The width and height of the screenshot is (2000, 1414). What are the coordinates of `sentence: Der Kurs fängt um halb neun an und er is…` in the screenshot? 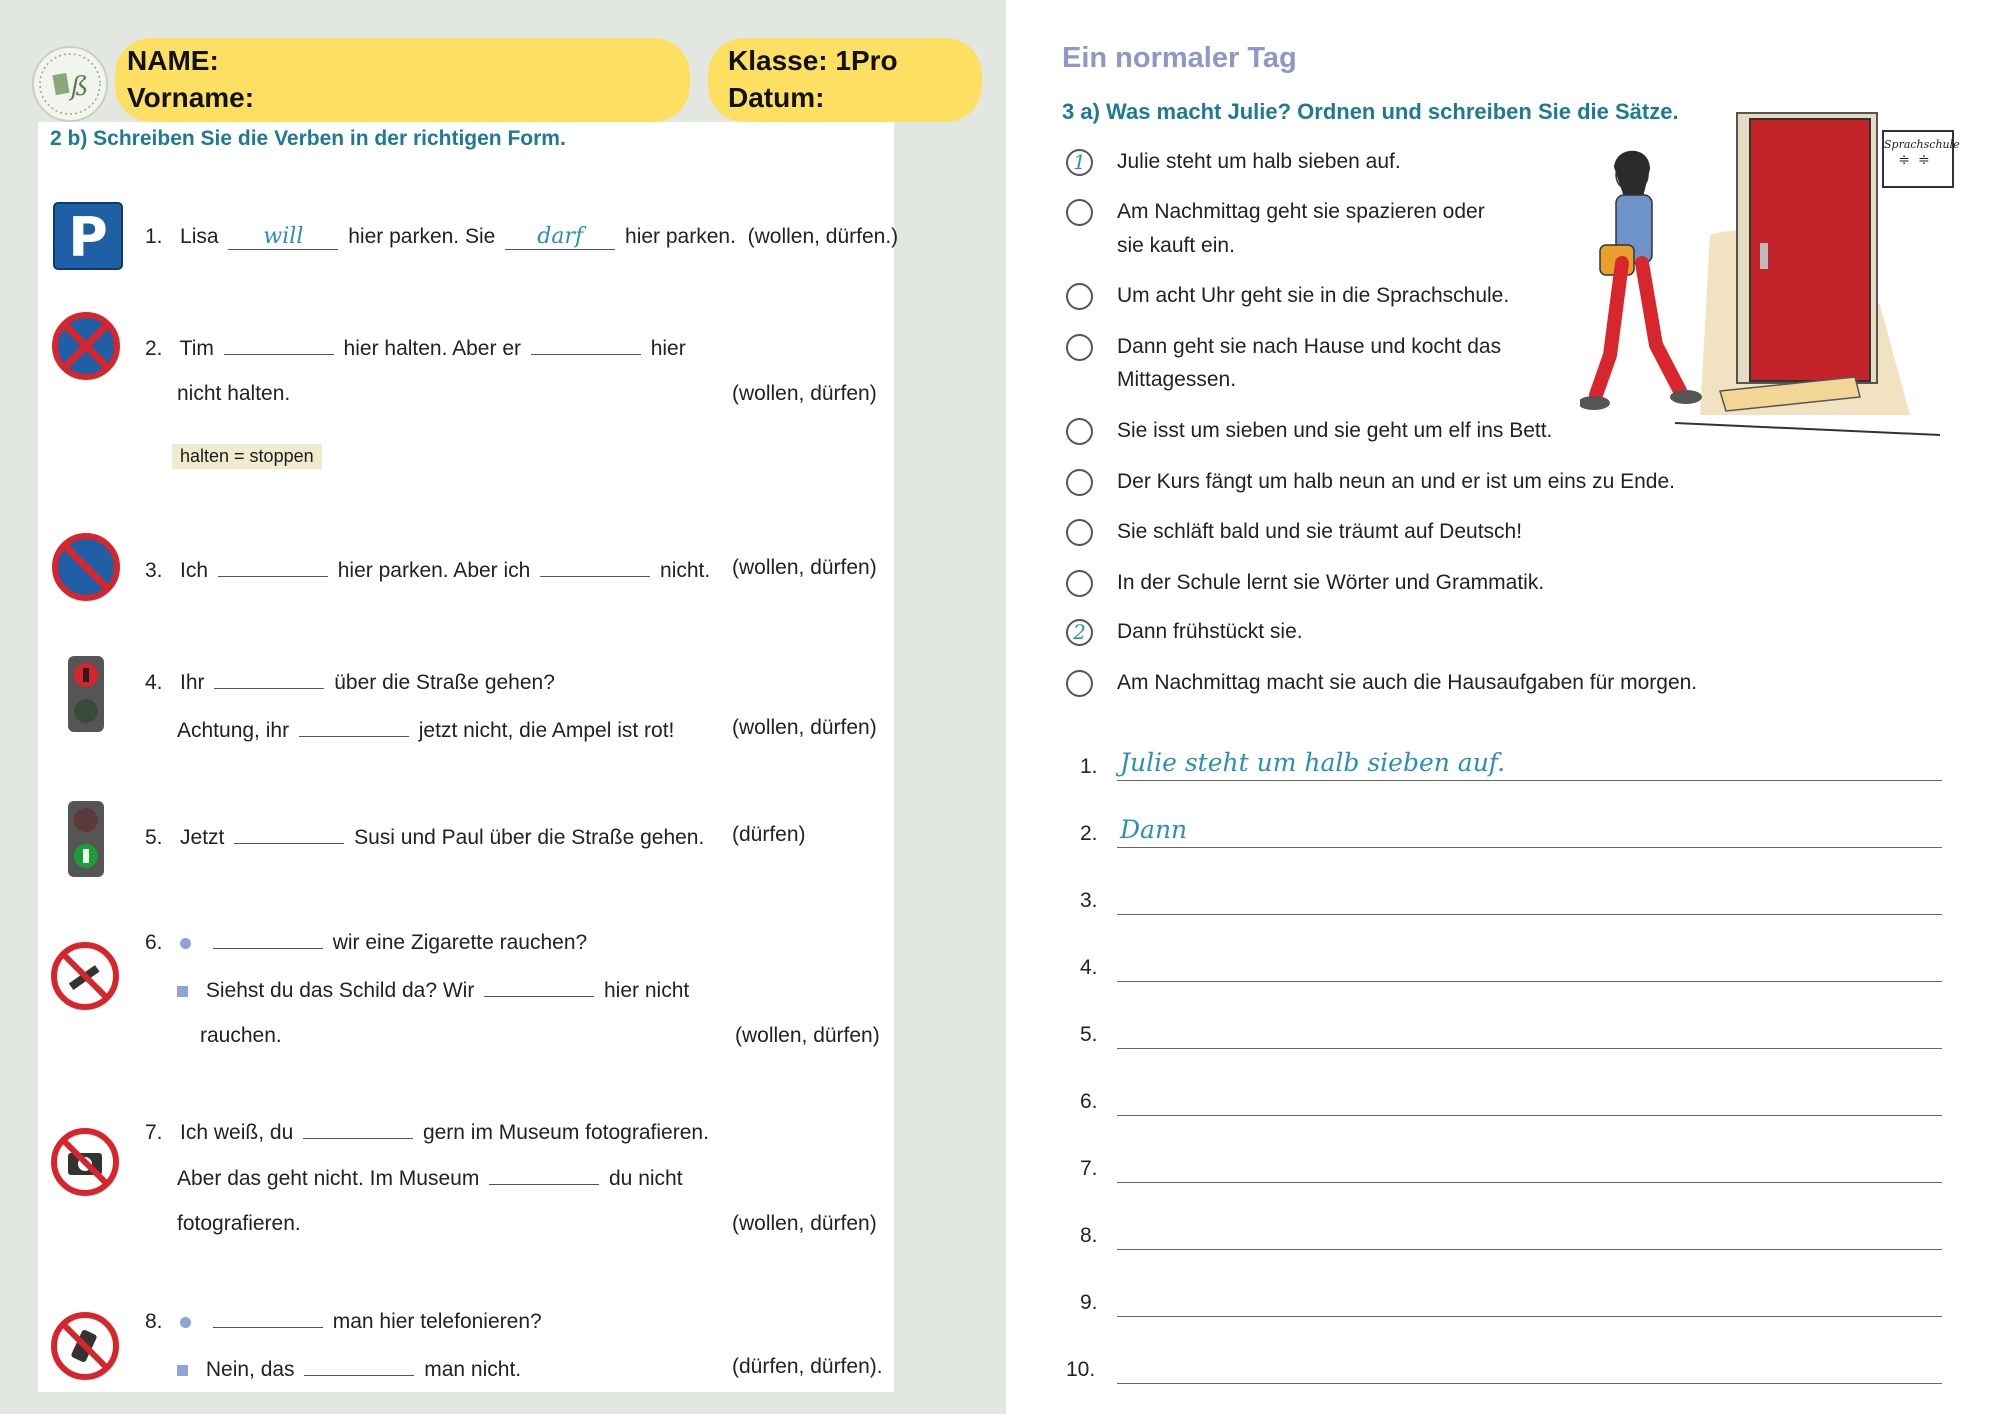 It's located at (1396, 481).